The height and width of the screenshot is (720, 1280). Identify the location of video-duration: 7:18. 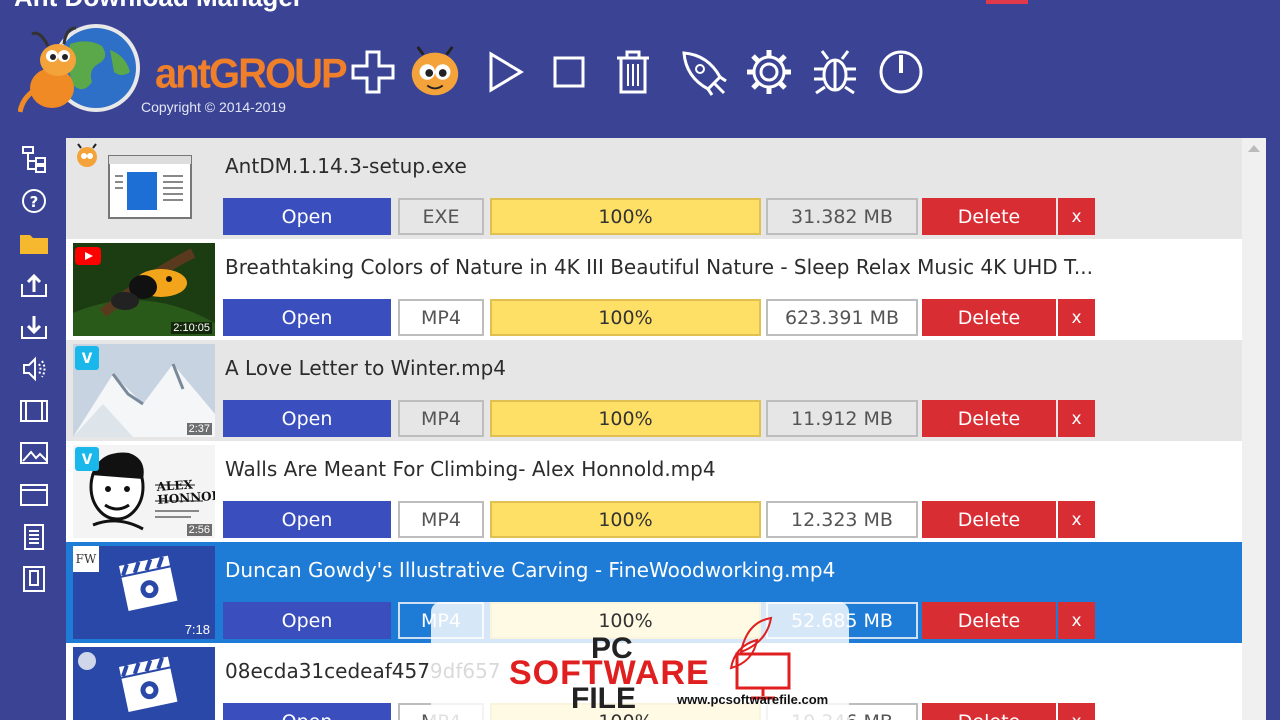
(197, 629).